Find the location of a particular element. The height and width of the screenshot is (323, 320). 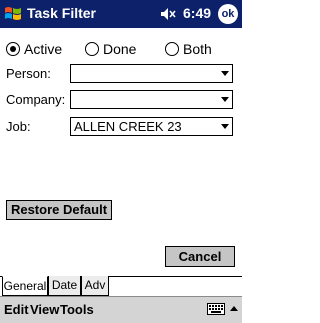

radio-done: Done is located at coordinates (110, 49).